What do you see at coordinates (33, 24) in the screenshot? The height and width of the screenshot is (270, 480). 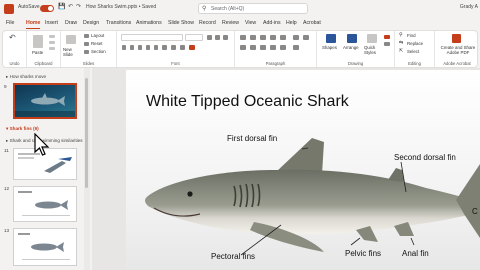 I see `tab-home: Home` at bounding box center [33, 24].